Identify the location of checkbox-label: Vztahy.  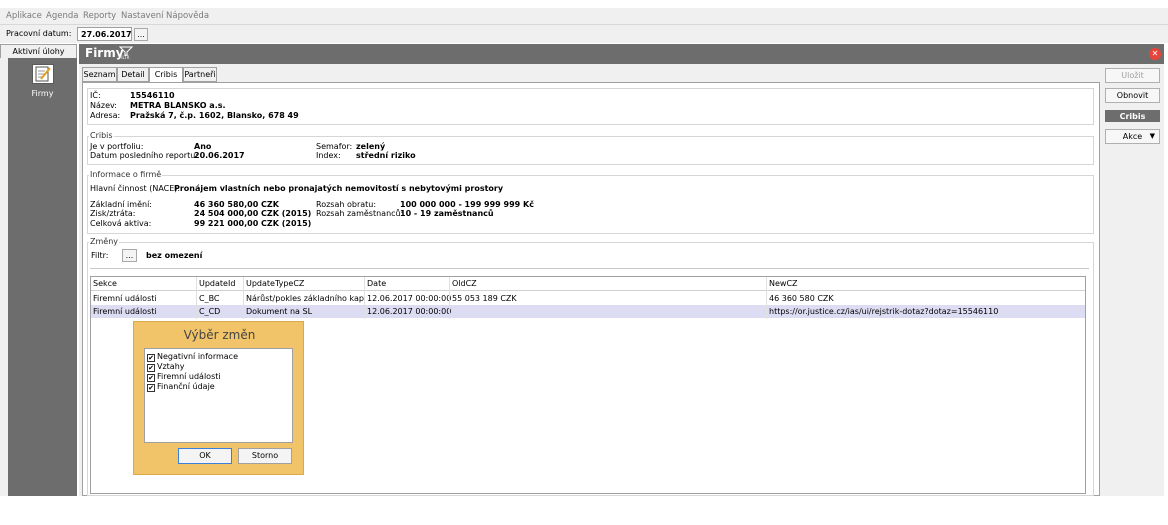
(171, 366).